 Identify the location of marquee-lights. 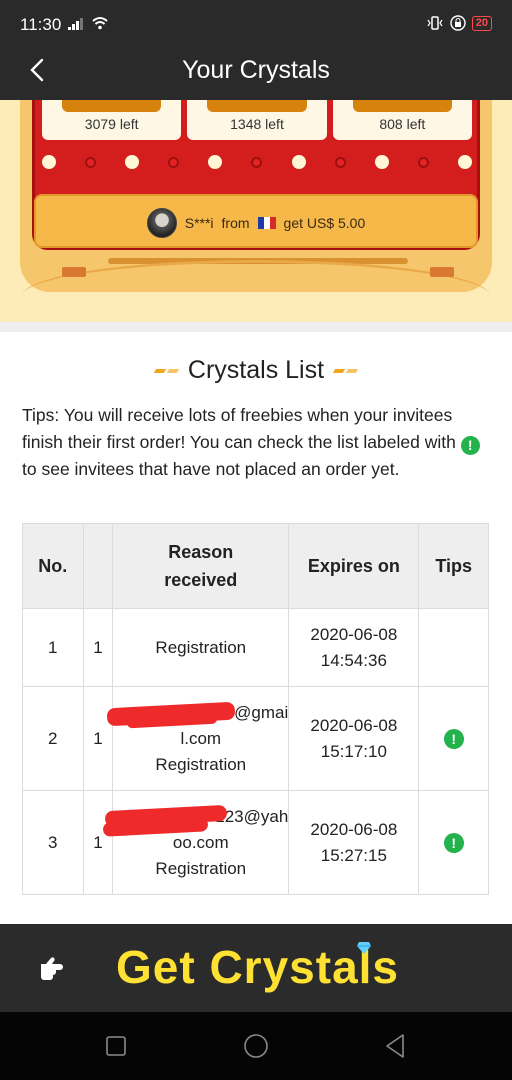
(257, 162).